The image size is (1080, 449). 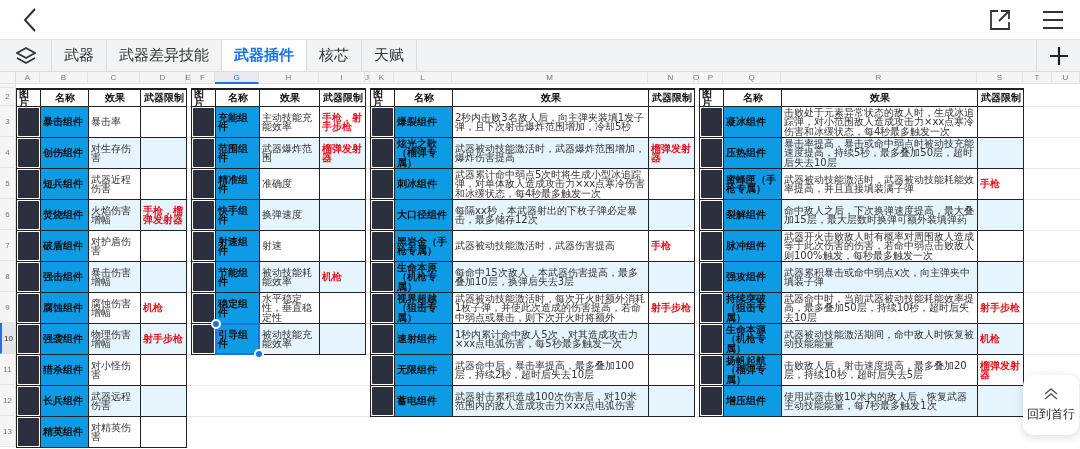 What do you see at coordinates (550, 401) in the screenshot?
I see `effect-cell: 武器射击累积造成100次伤害后，对10米范围内的敌人造成攻击力×xx点电弧伤害` at bounding box center [550, 401].